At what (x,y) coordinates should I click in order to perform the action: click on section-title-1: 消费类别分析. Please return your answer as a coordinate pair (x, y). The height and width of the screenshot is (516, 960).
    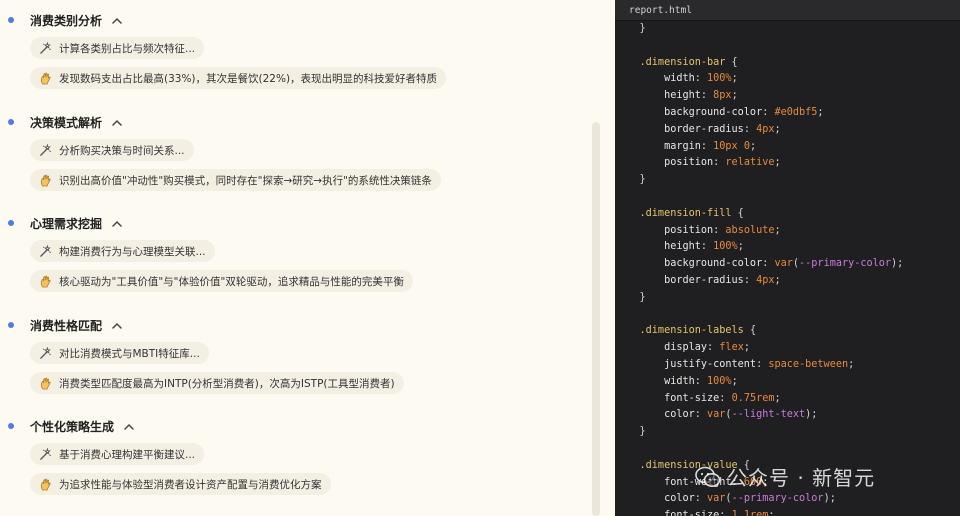
    Looking at the image, I should click on (76, 20).